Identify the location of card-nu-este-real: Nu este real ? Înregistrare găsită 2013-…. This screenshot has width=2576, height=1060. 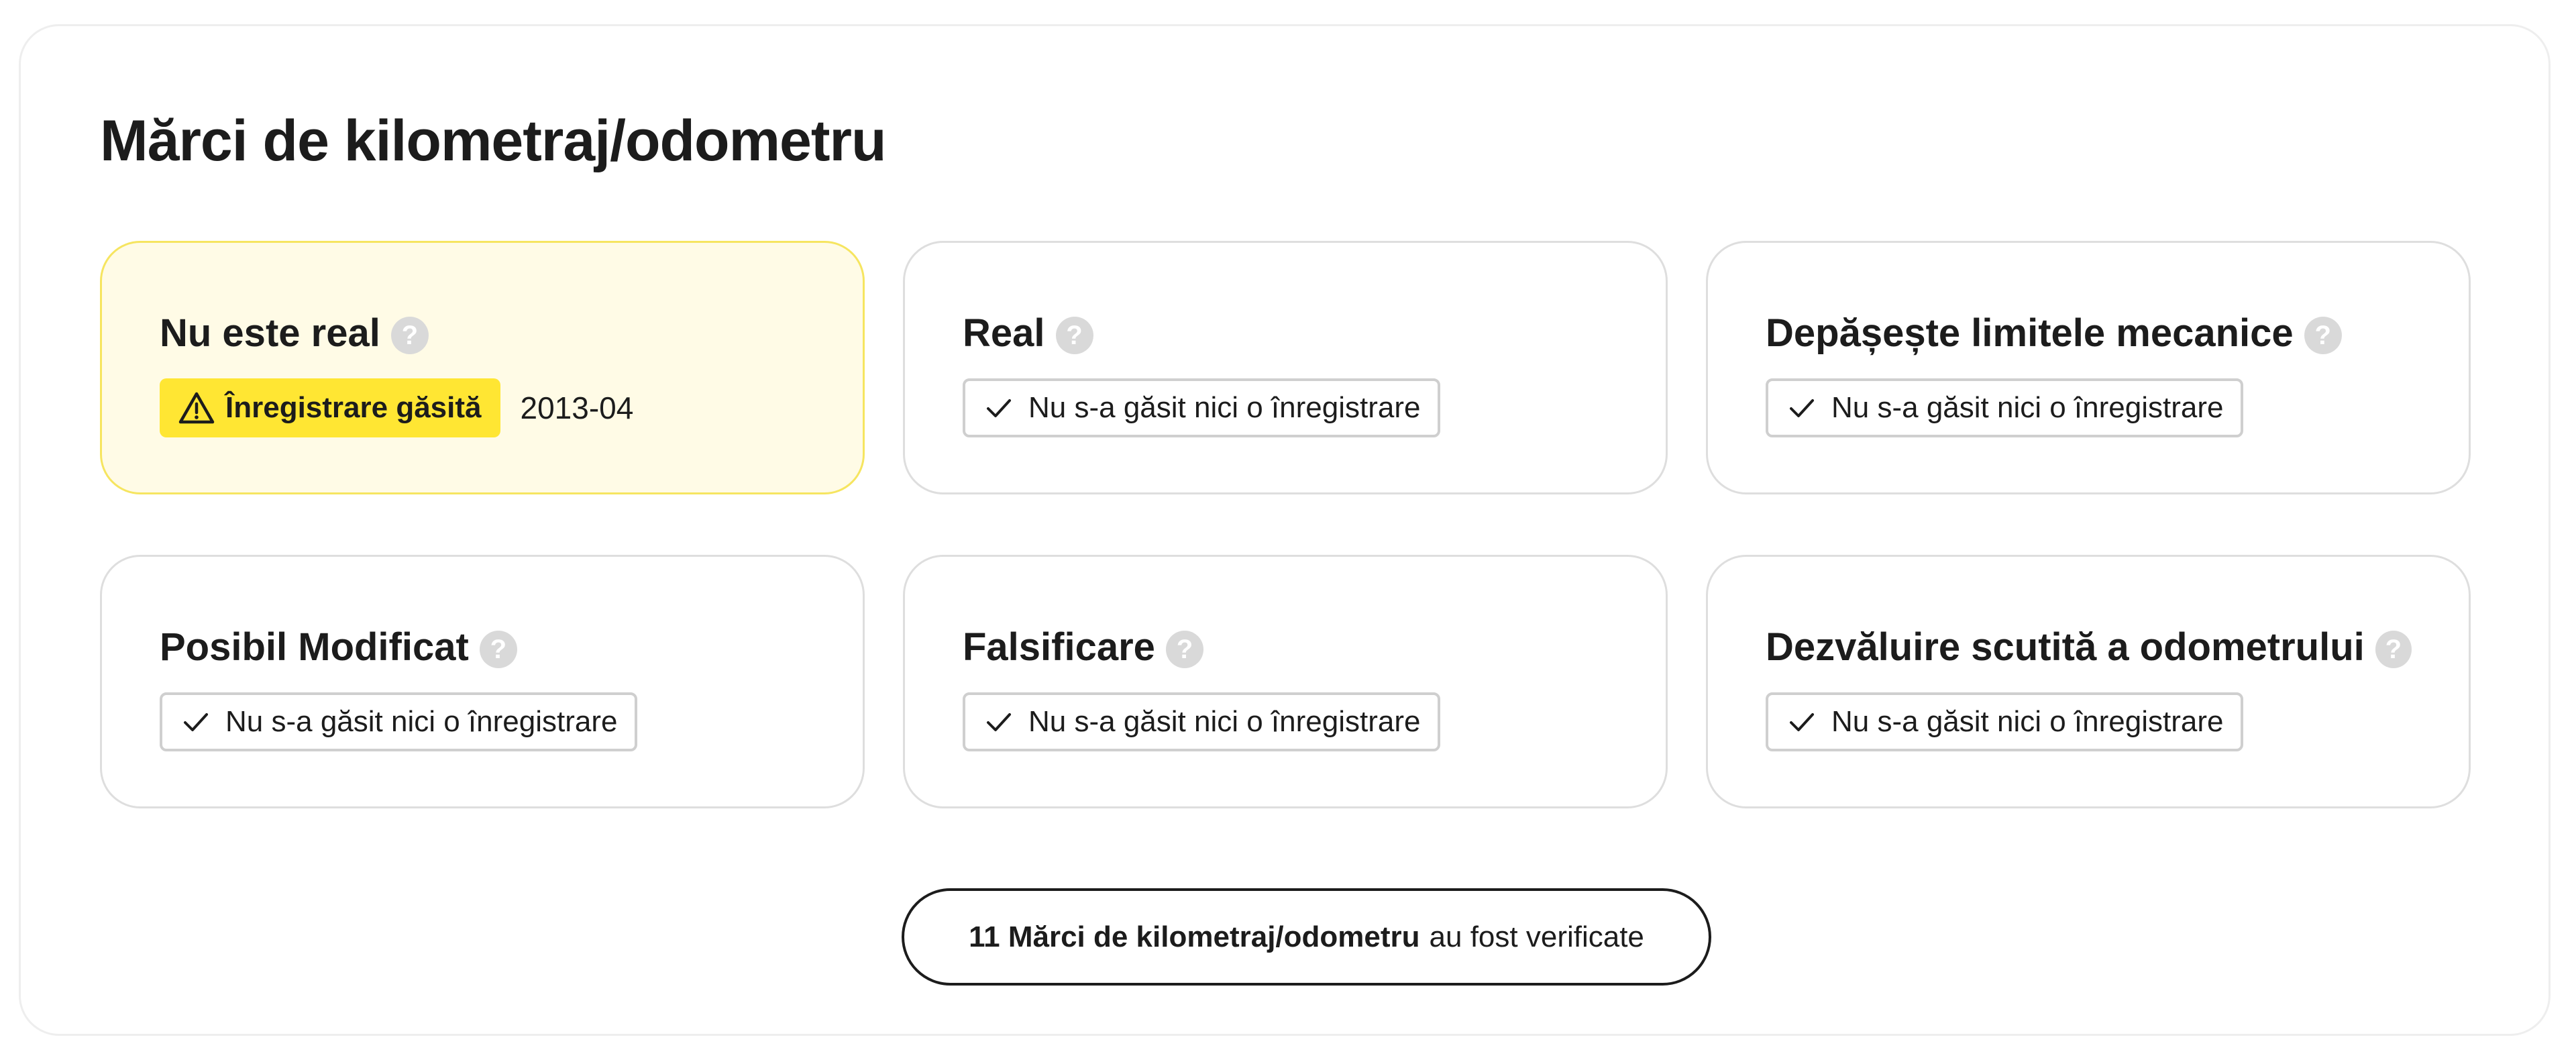
(482, 367).